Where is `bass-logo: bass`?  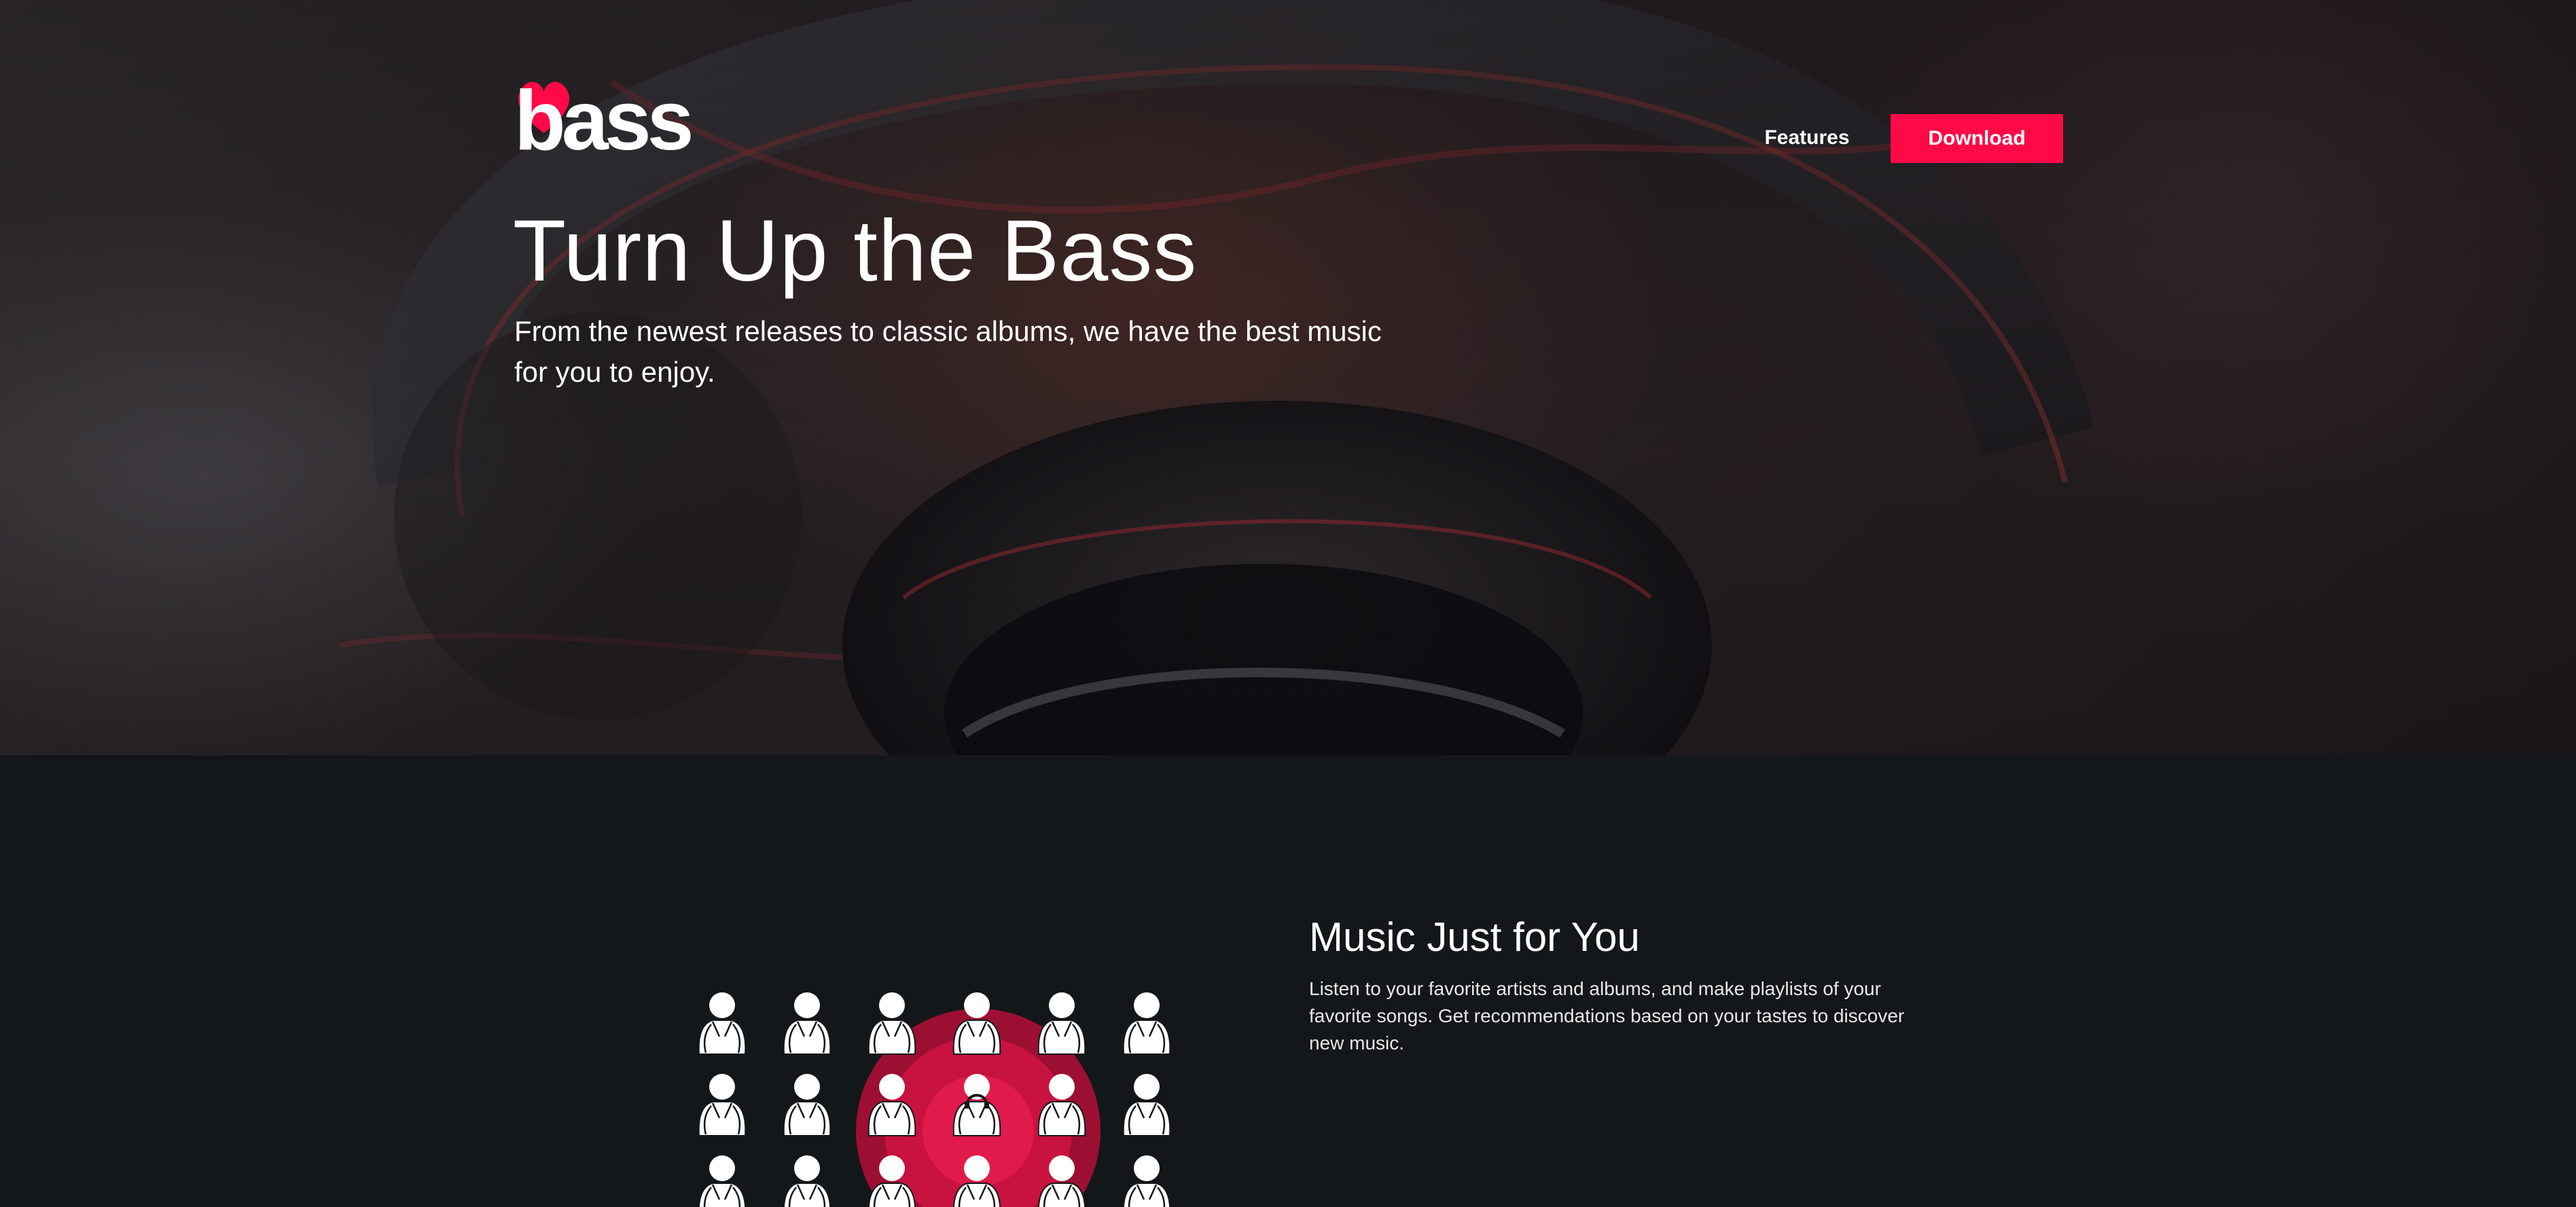
bass-logo: bass is located at coordinates (604, 111).